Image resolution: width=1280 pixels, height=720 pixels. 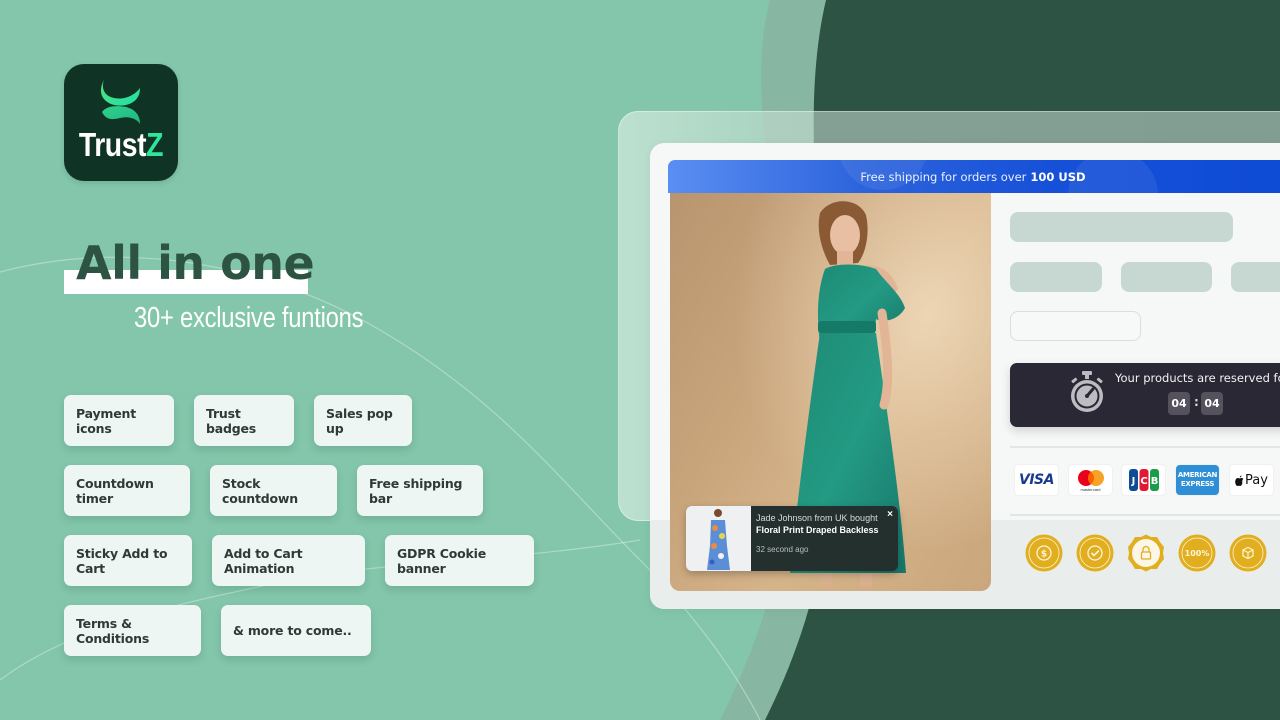 I want to click on stopwatch-icon, so click(x=1087, y=391).